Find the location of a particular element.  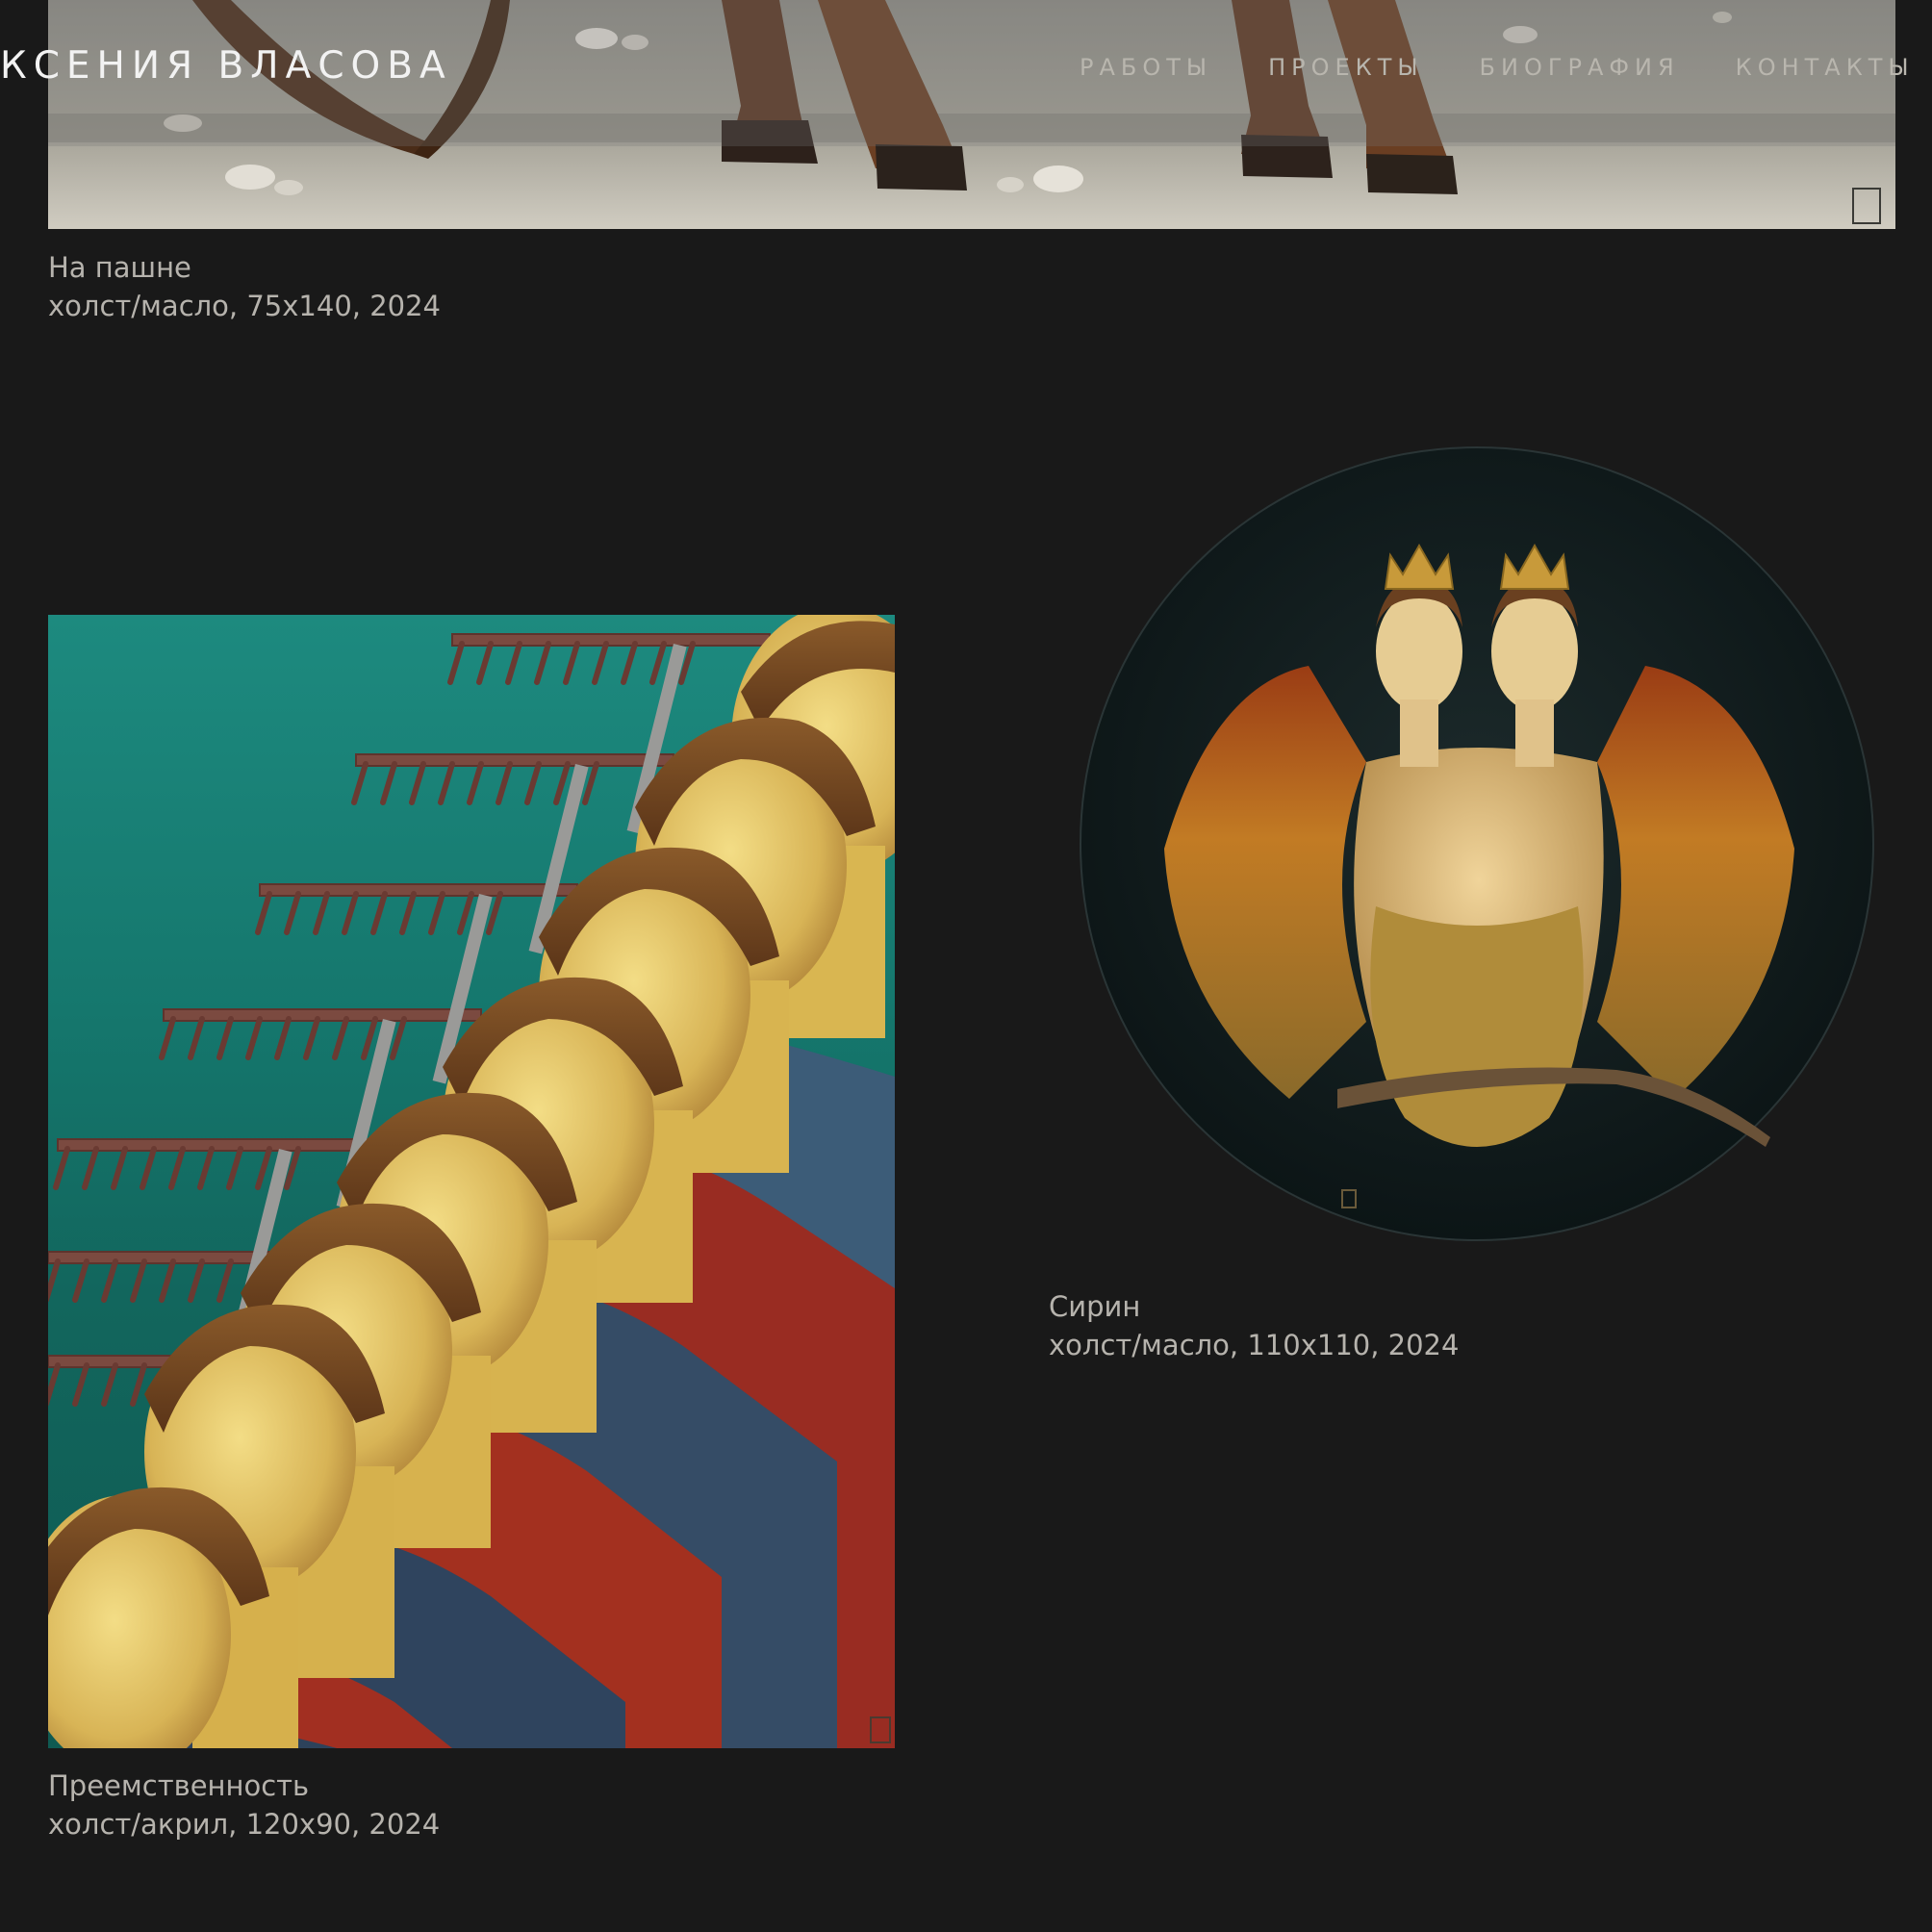

nav-projects: ПРОЕКТЫ is located at coordinates (1345, 67).